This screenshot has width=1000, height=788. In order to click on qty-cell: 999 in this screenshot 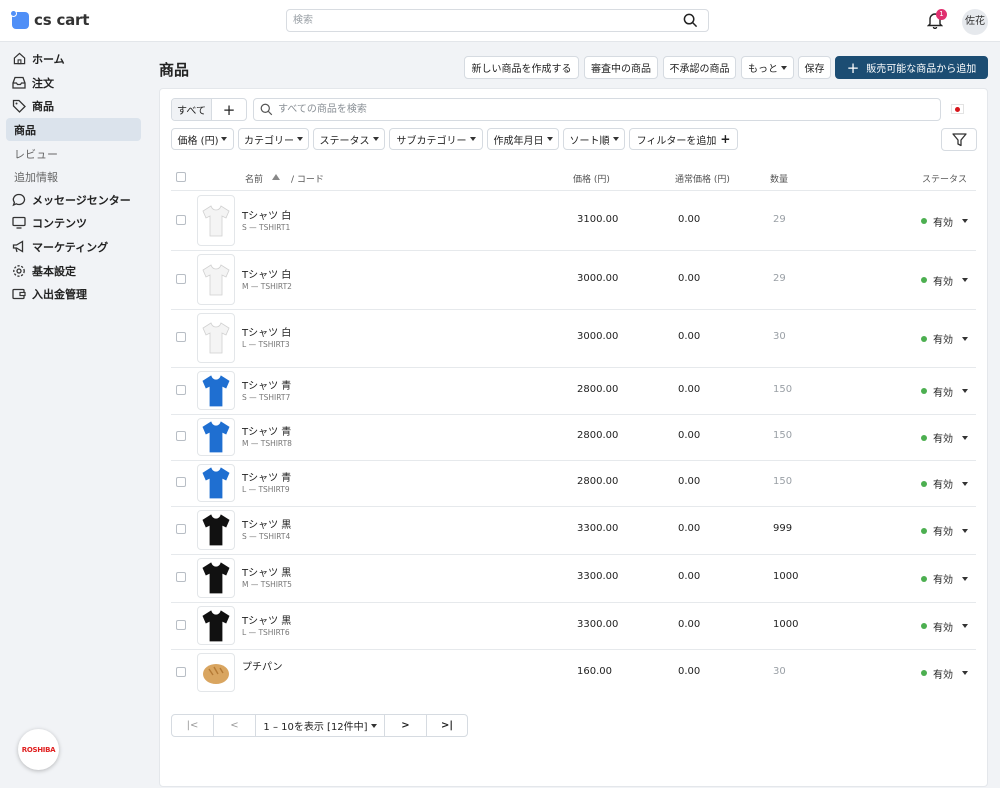, I will do `click(782, 528)`.